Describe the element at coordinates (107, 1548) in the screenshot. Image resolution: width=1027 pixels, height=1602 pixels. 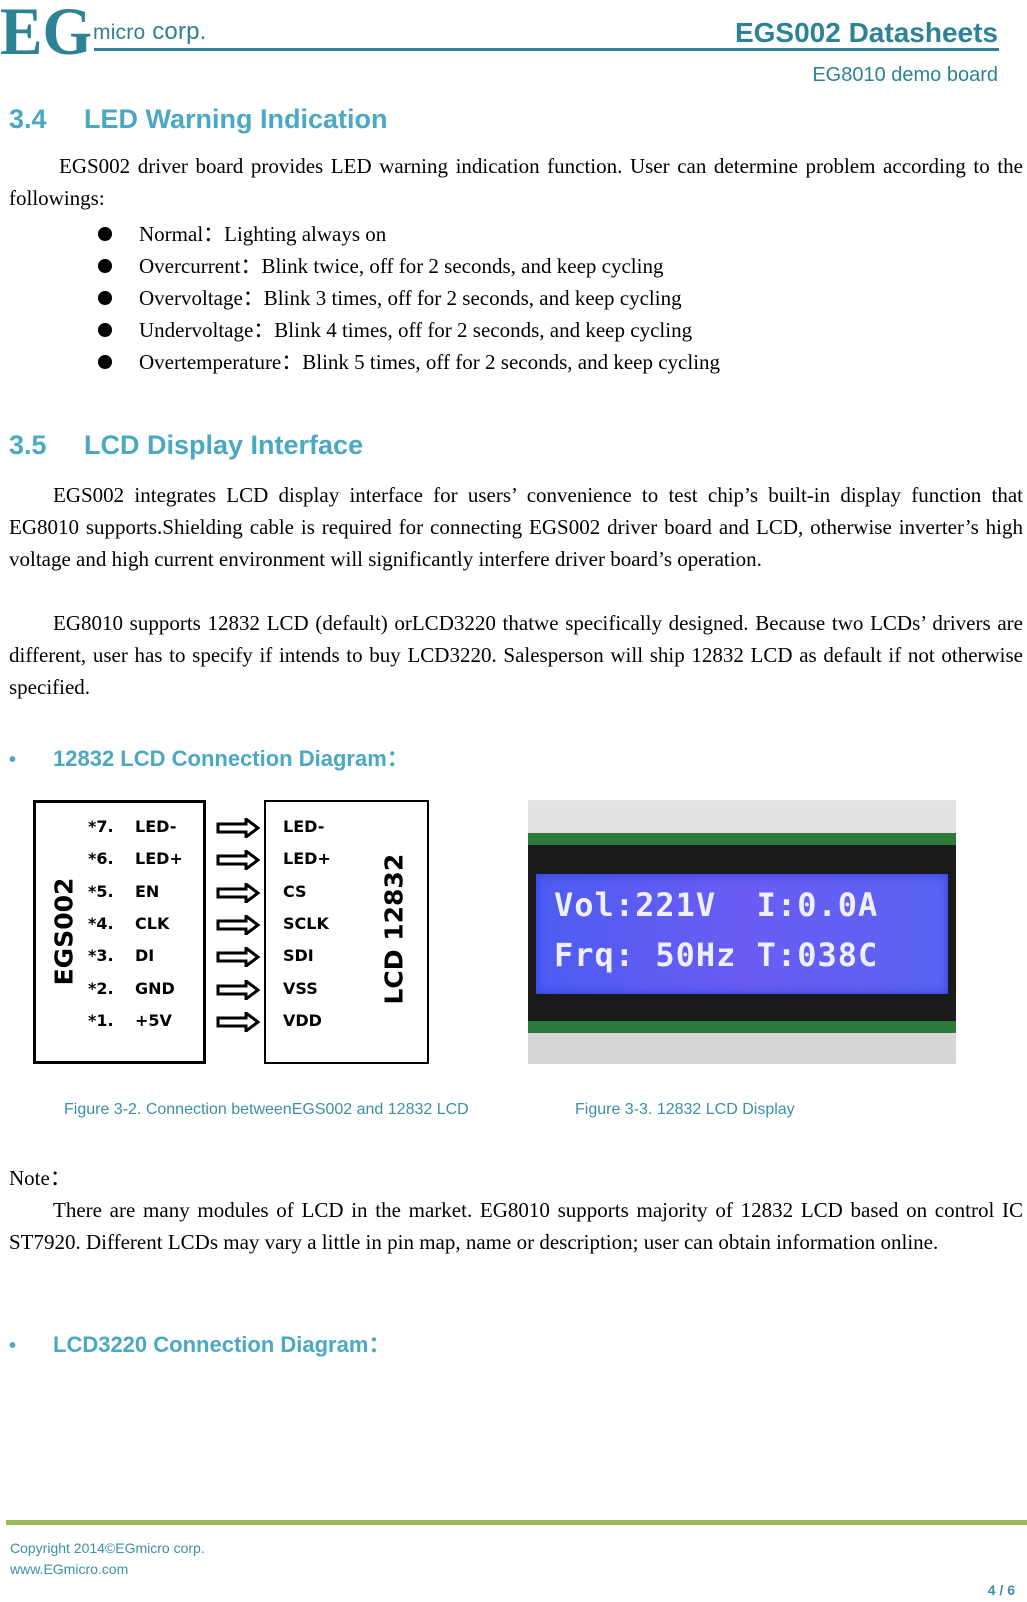
I see `footer-copyright: Copyright 2014©EGmicro corp.` at that location.